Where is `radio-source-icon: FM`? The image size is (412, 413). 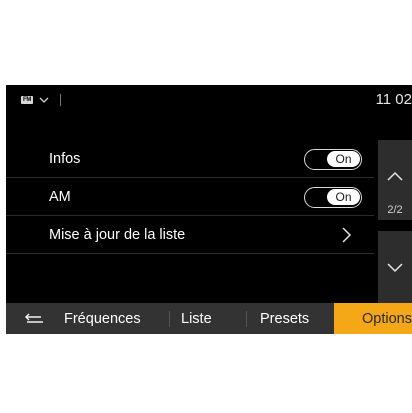 radio-source-icon: FM is located at coordinates (27, 100).